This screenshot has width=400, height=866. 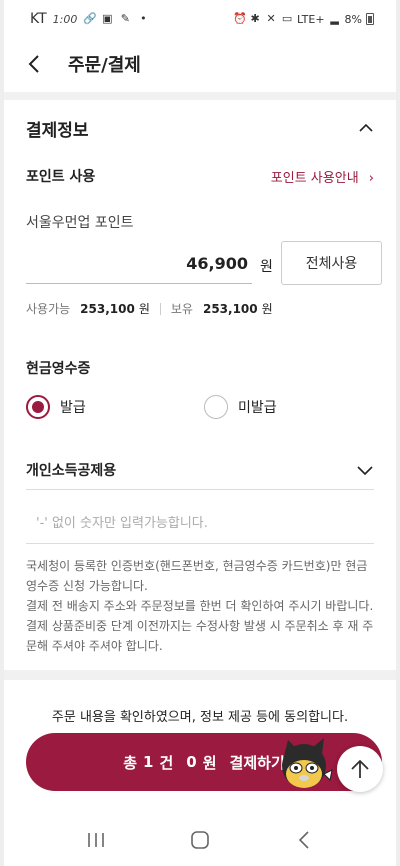 What do you see at coordinates (107, 308) in the screenshot?
I see `available-value: 253,100` at bounding box center [107, 308].